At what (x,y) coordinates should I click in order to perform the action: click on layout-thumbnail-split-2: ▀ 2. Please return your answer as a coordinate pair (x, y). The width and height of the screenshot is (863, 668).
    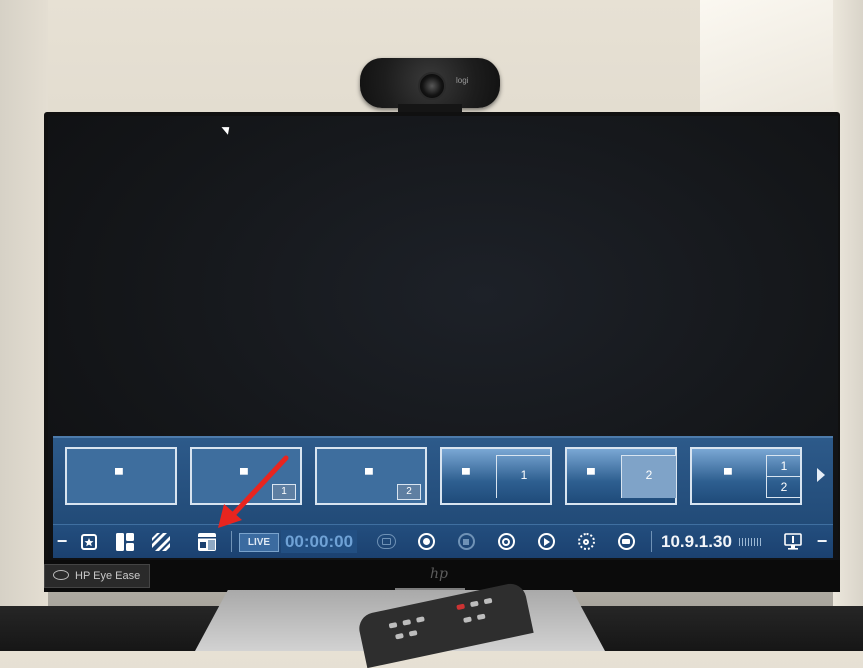
    Looking at the image, I should click on (621, 476).